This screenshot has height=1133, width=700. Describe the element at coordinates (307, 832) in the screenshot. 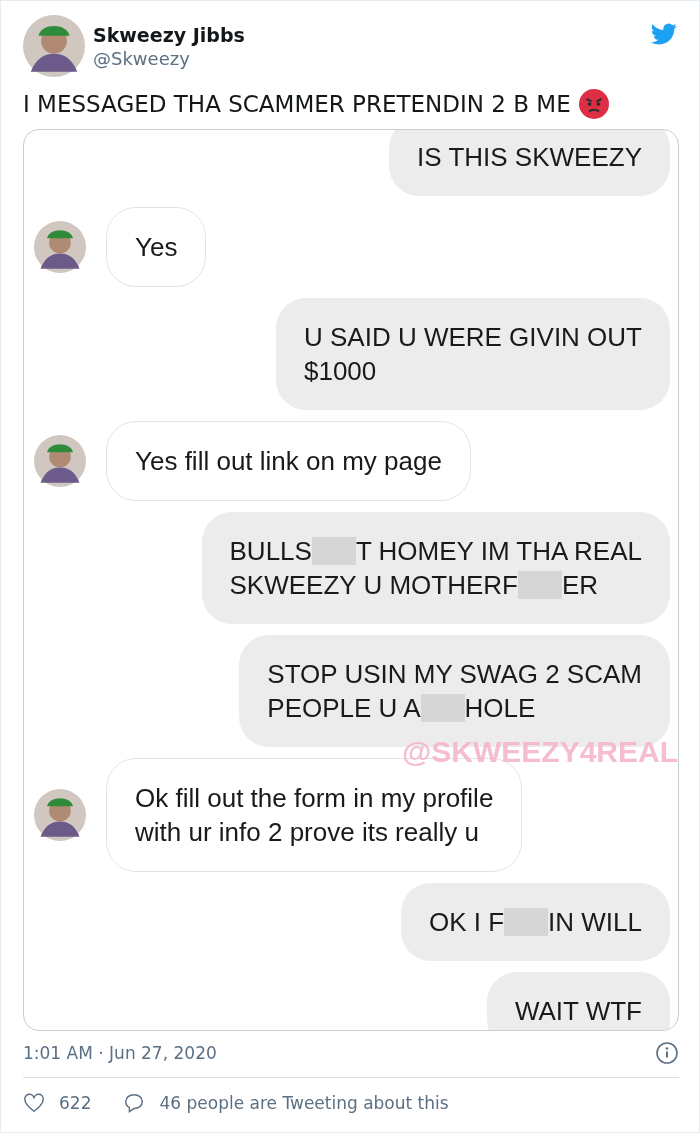

I see `message-text: with ur info 2 prove its really u` at that location.